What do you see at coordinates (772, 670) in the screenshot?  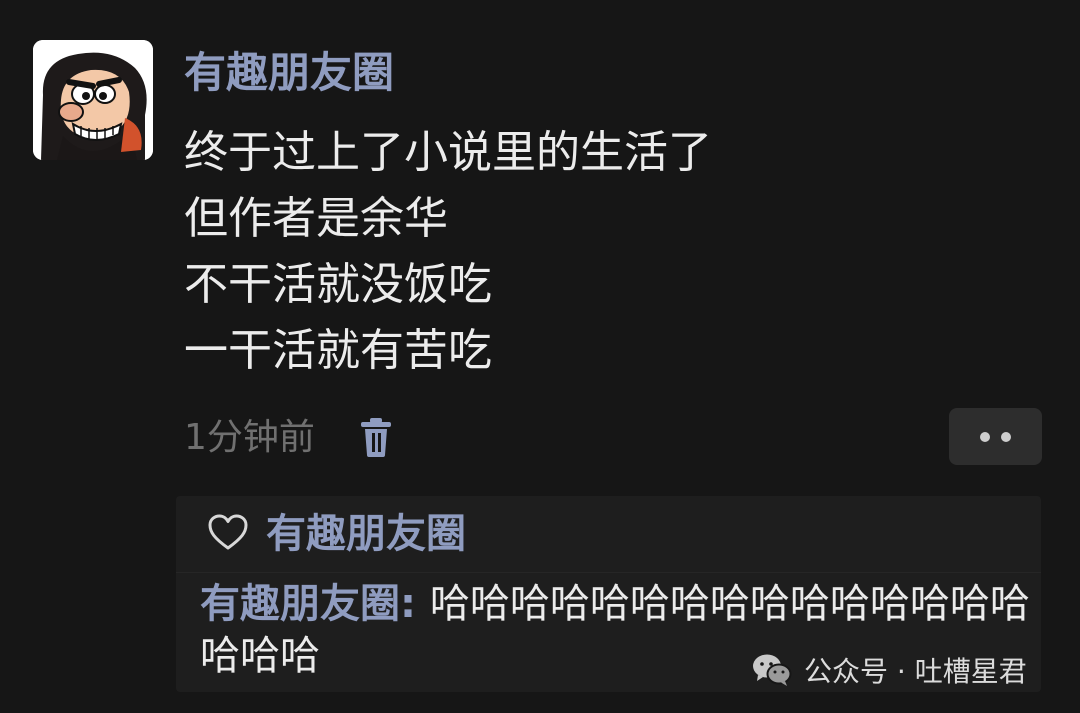 I see `wechat-icon` at bounding box center [772, 670].